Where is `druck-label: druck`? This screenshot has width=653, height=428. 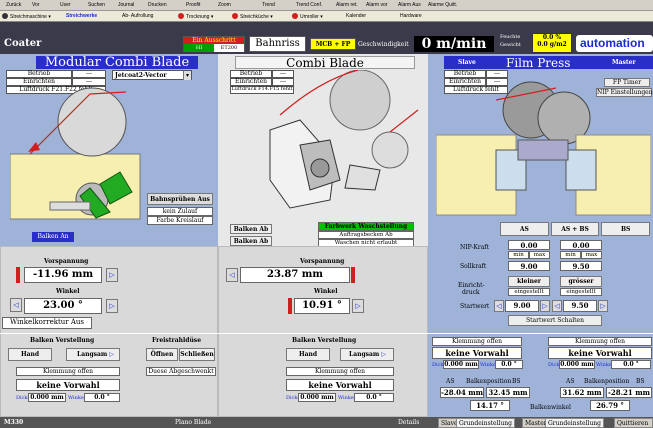 druck-label: druck is located at coordinates (471, 292).